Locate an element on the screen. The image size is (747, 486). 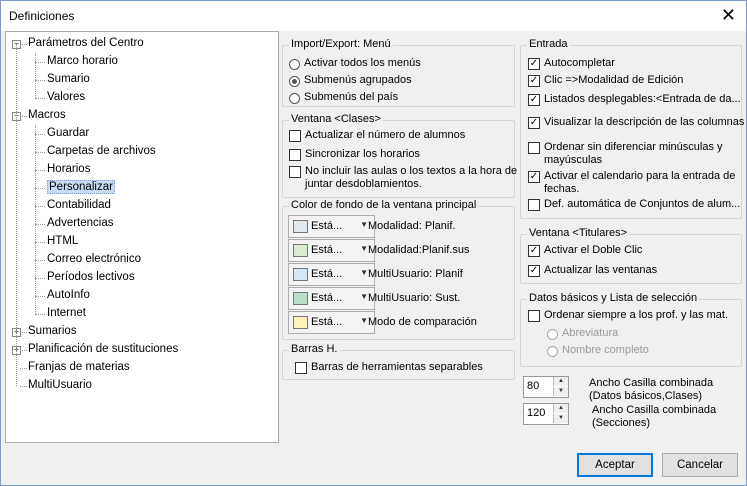
tree-item: AutoInfo is located at coordinates (68, 295).